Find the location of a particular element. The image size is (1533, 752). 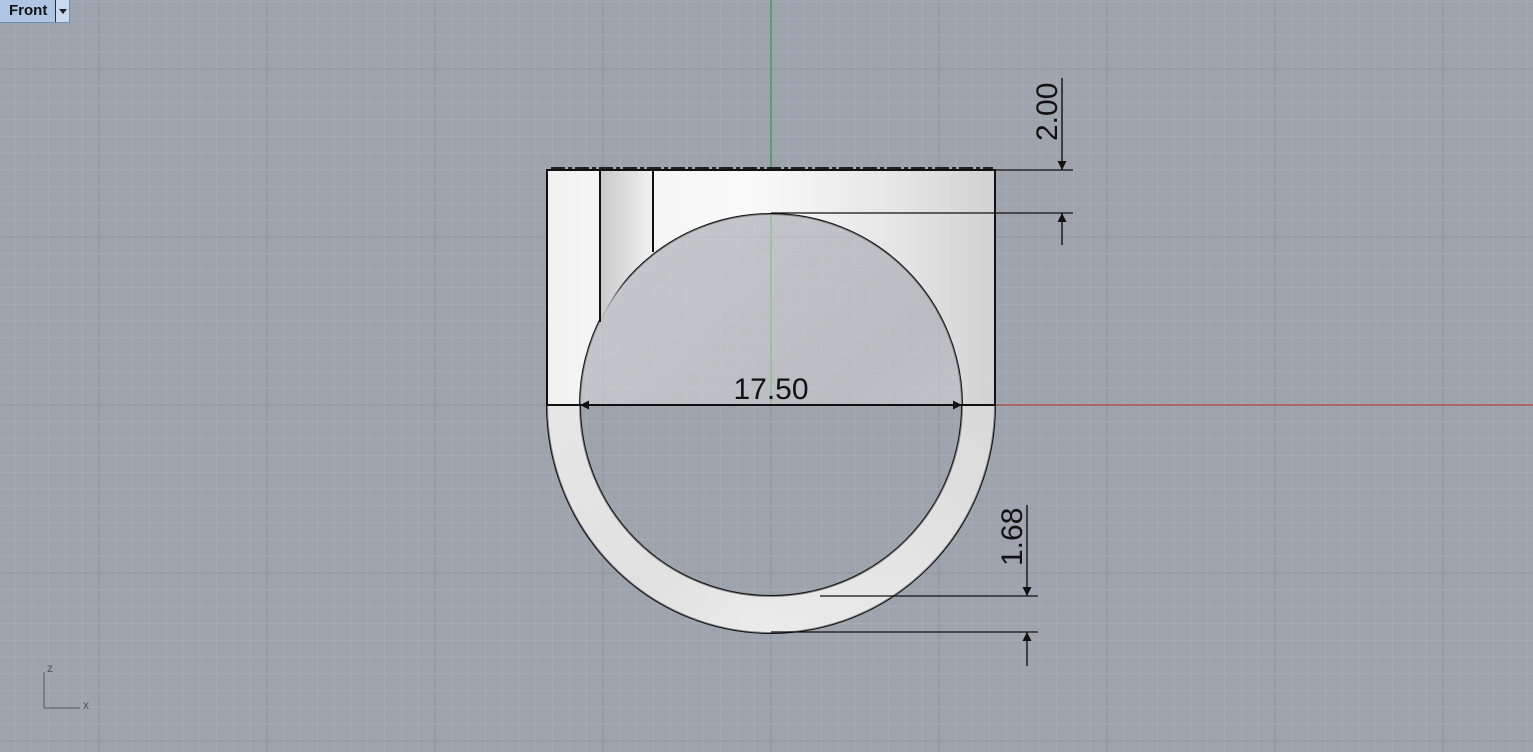

axis-label-x: x is located at coordinates (86, 705).